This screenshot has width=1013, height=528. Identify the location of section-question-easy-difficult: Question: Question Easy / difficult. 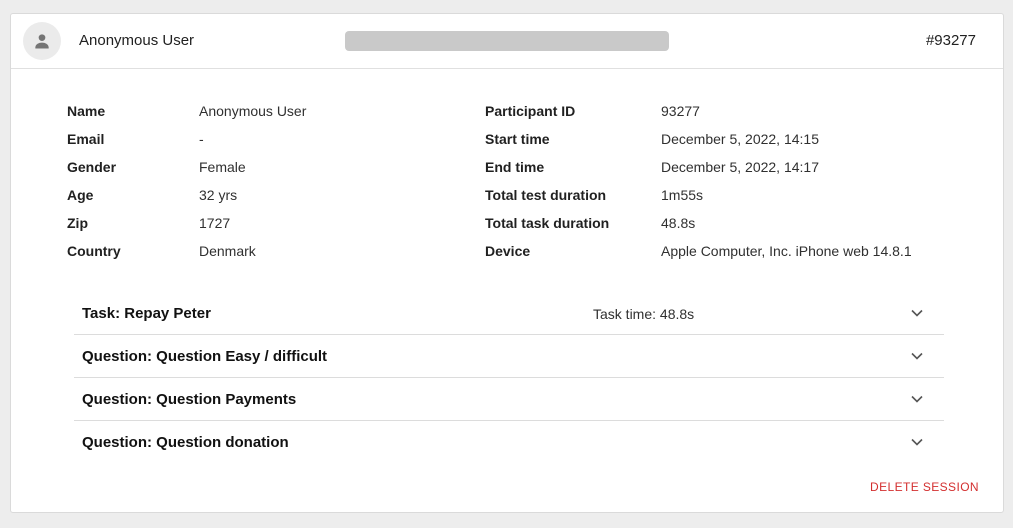
(509, 356).